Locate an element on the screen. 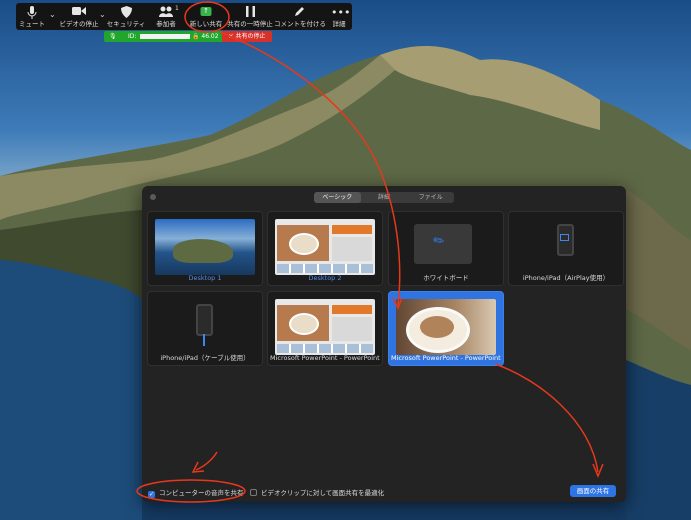  arrow-to-share-button is located at coordinates (546, 418).